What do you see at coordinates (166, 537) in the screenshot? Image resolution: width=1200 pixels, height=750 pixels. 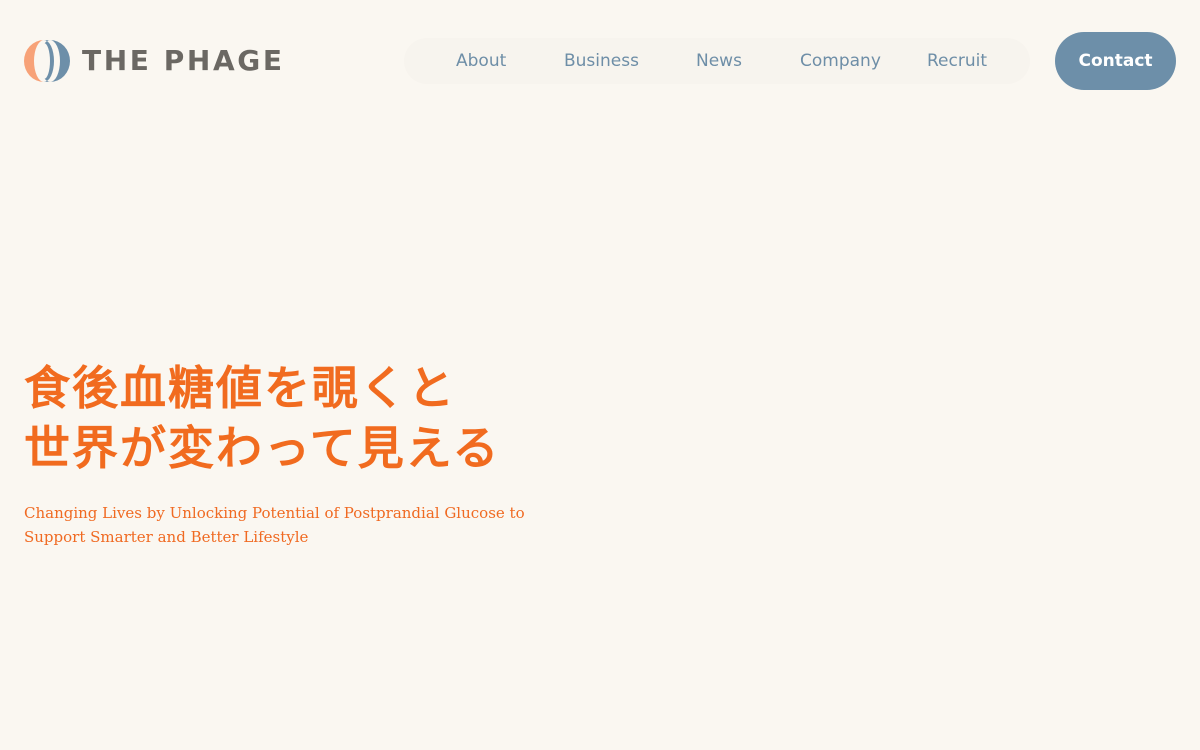 I see `hero-subtitle-line-2: Support Smarter and Better Lifestyle` at bounding box center [166, 537].